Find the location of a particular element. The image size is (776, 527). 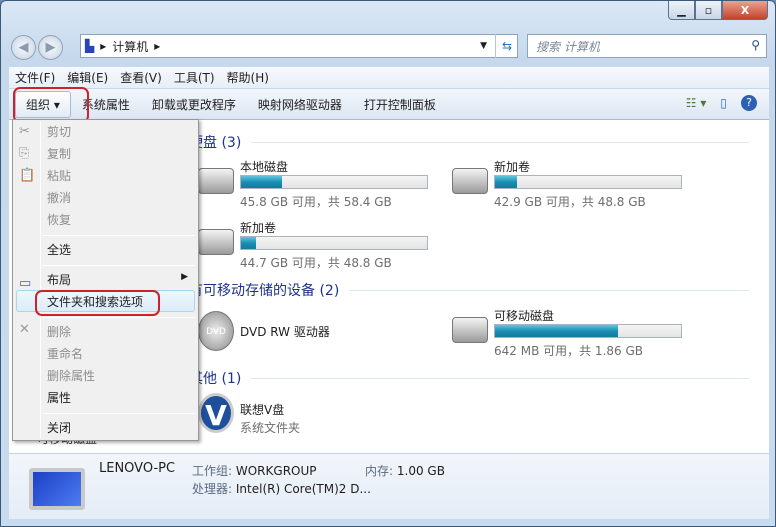

breadcrumb-computer: 计算机 is located at coordinates (130, 46).